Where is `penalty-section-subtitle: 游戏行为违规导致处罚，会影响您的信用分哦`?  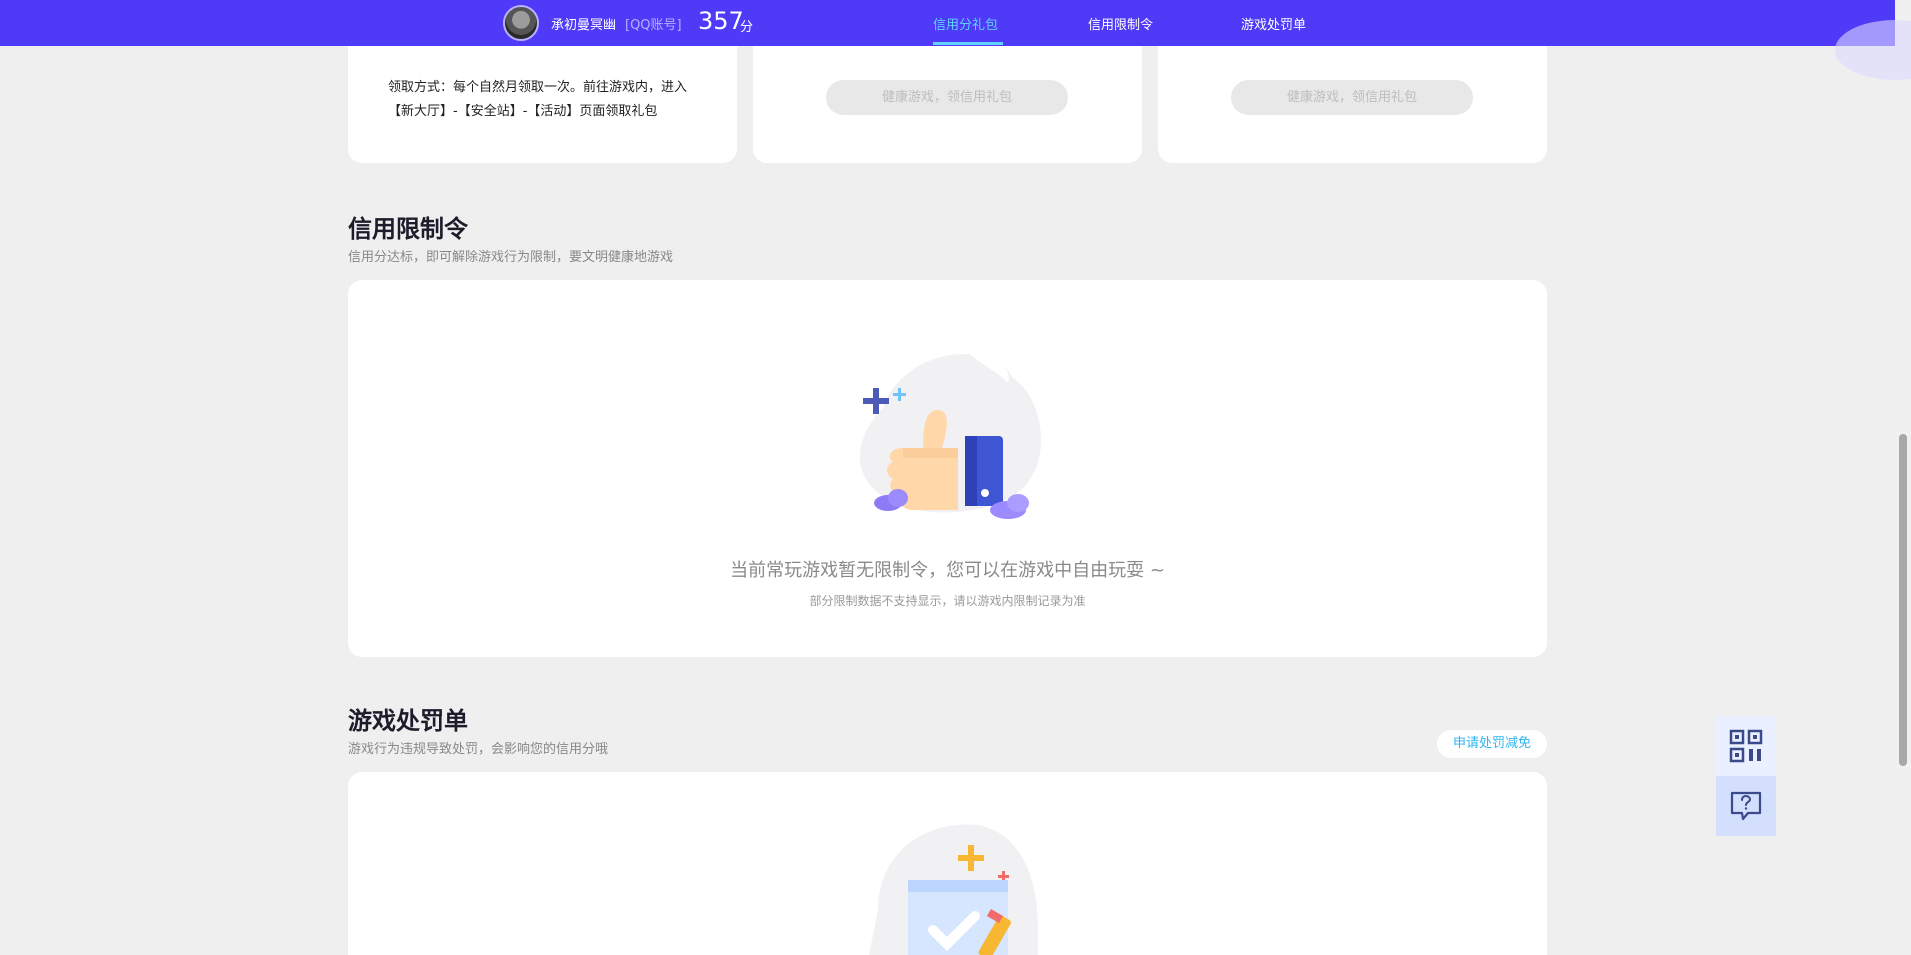
penalty-section-subtitle: 游戏行为违规导致处罚，会影响您的信用分哦 is located at coordinates (478, 749).